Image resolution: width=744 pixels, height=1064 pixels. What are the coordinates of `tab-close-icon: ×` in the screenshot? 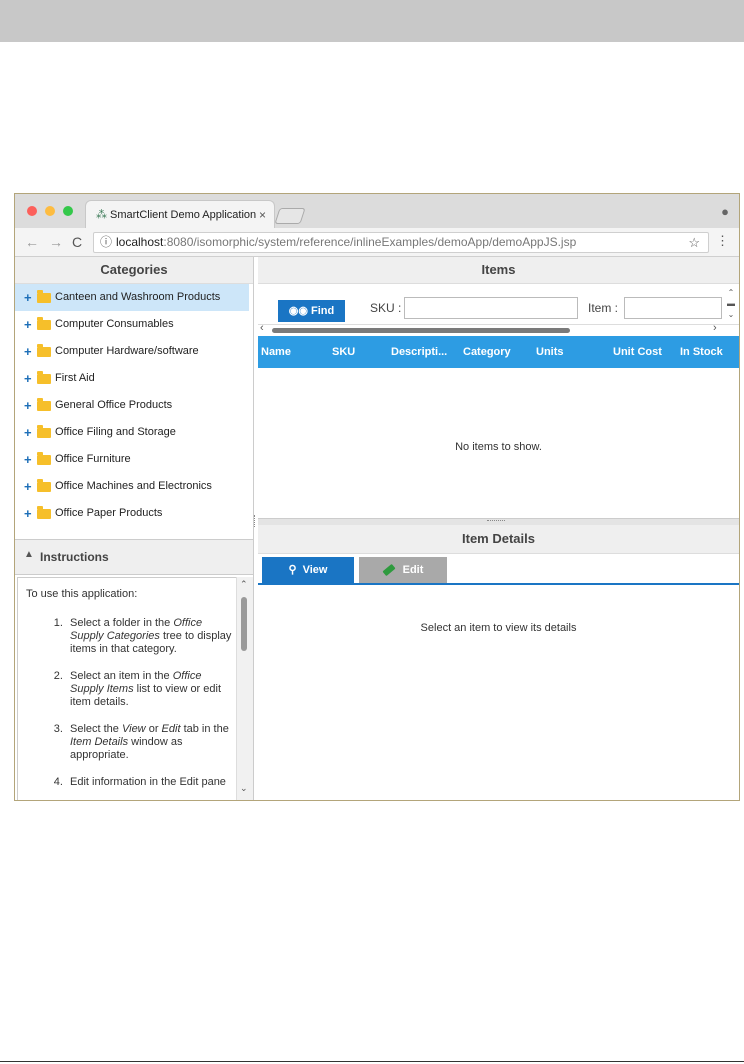 It's located at (262, 215).